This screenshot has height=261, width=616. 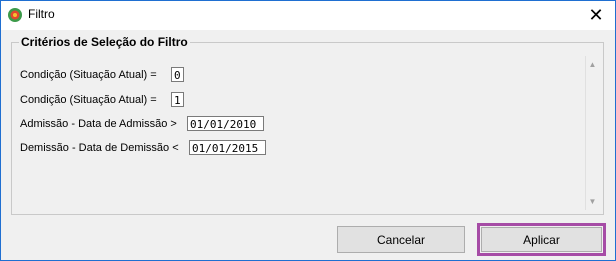 What do you see at coordinates (225, 123) in the screenshot?
I see `criterion-value-3: 01/01/2010` at bounding box center [225, 123].